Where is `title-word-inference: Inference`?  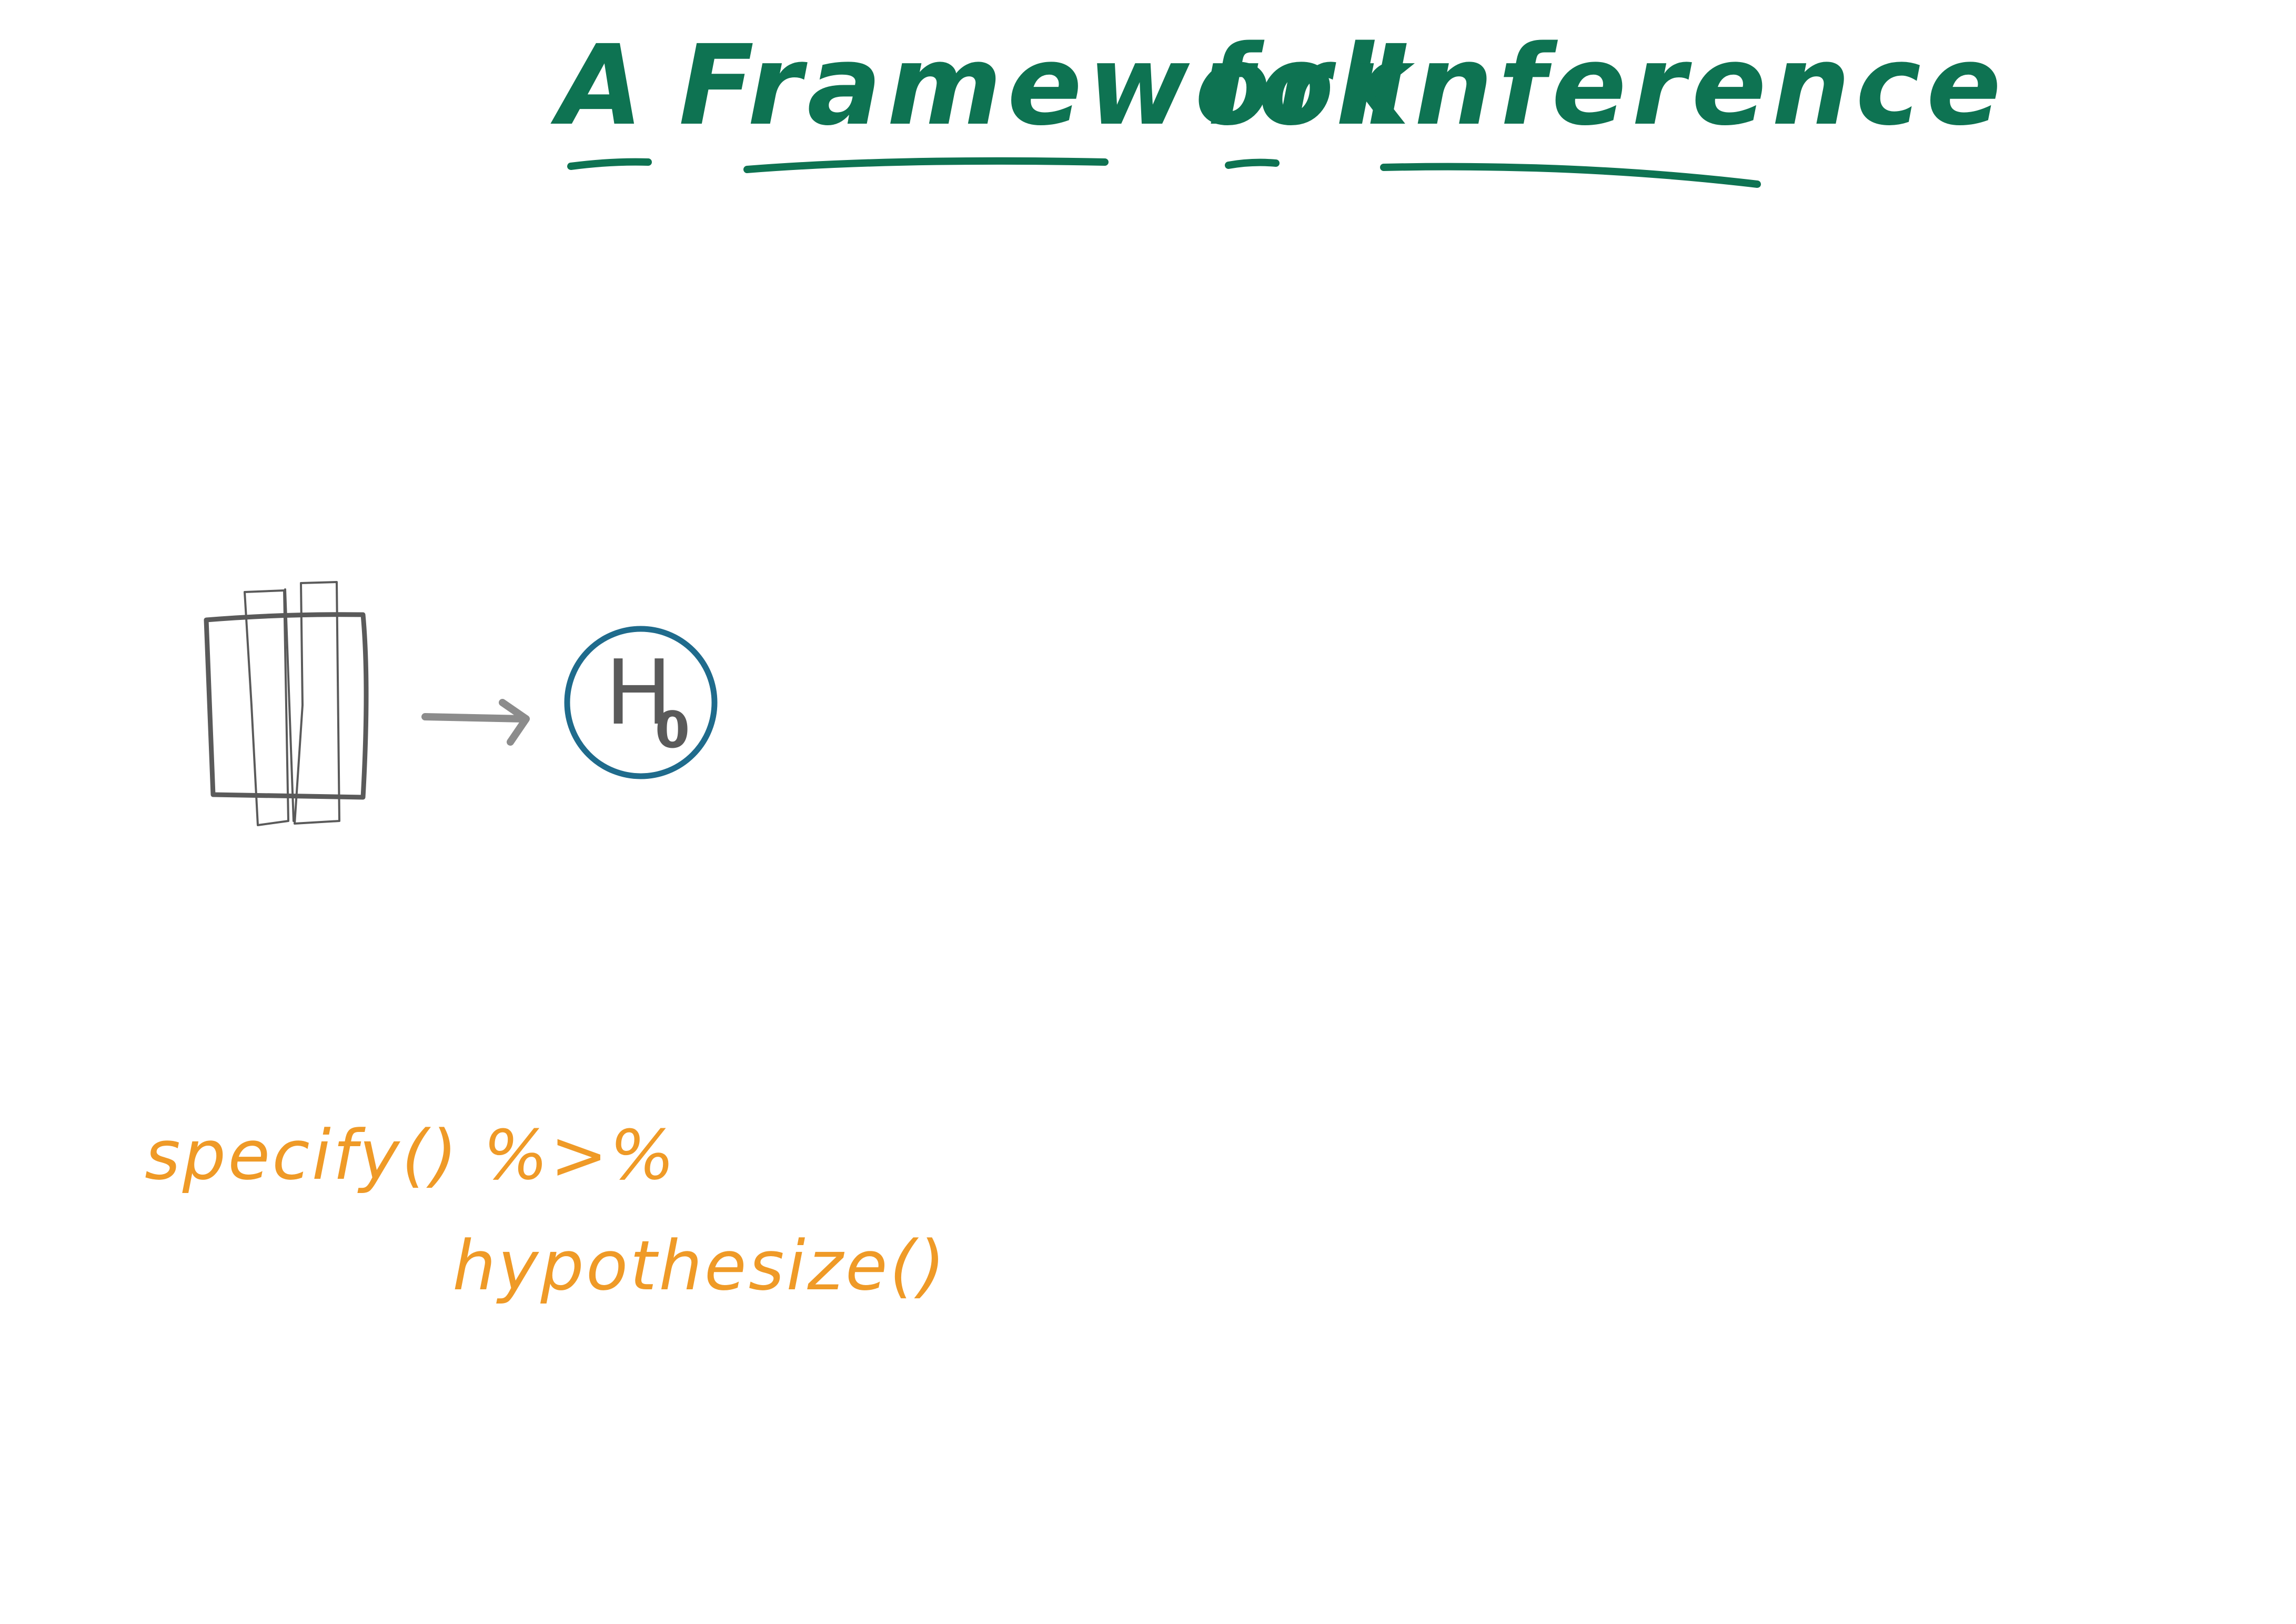 title-word-inference: Inference is located at coordinates (1687, 85).